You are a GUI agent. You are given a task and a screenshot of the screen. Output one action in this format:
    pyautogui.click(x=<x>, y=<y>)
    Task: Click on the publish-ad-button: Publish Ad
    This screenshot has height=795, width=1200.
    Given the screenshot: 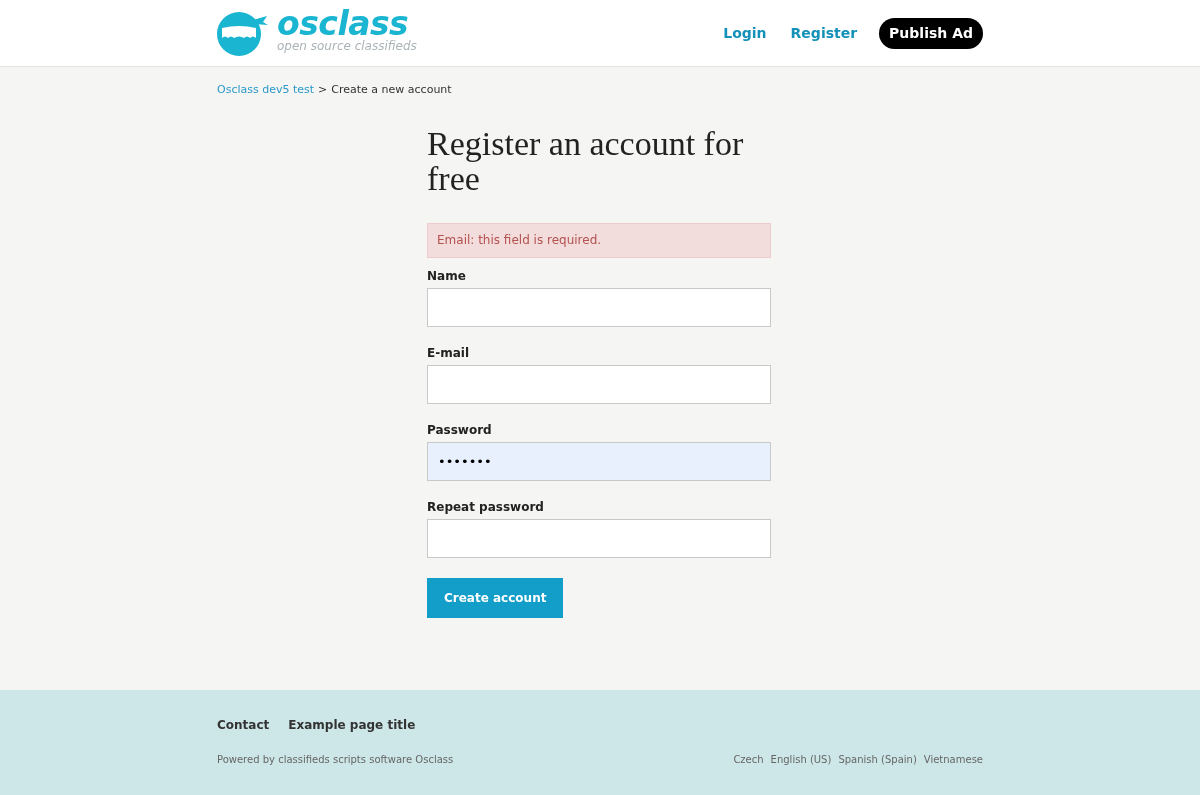 What is the action you would take?
    pyautogui.click(x=931, y=33)
    